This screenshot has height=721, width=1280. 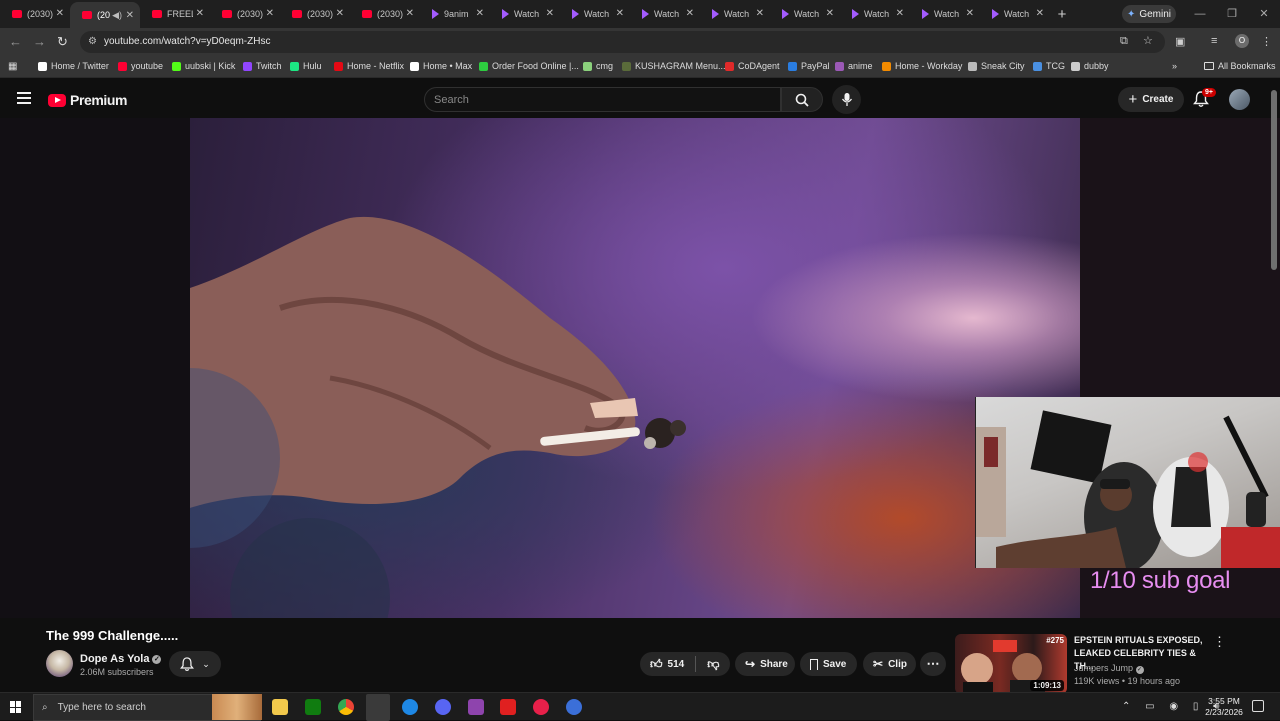 What do you see at coordinates (476, 707) in the screenshot?
I see `game-controller-icon` at bounding box center [476, 707].